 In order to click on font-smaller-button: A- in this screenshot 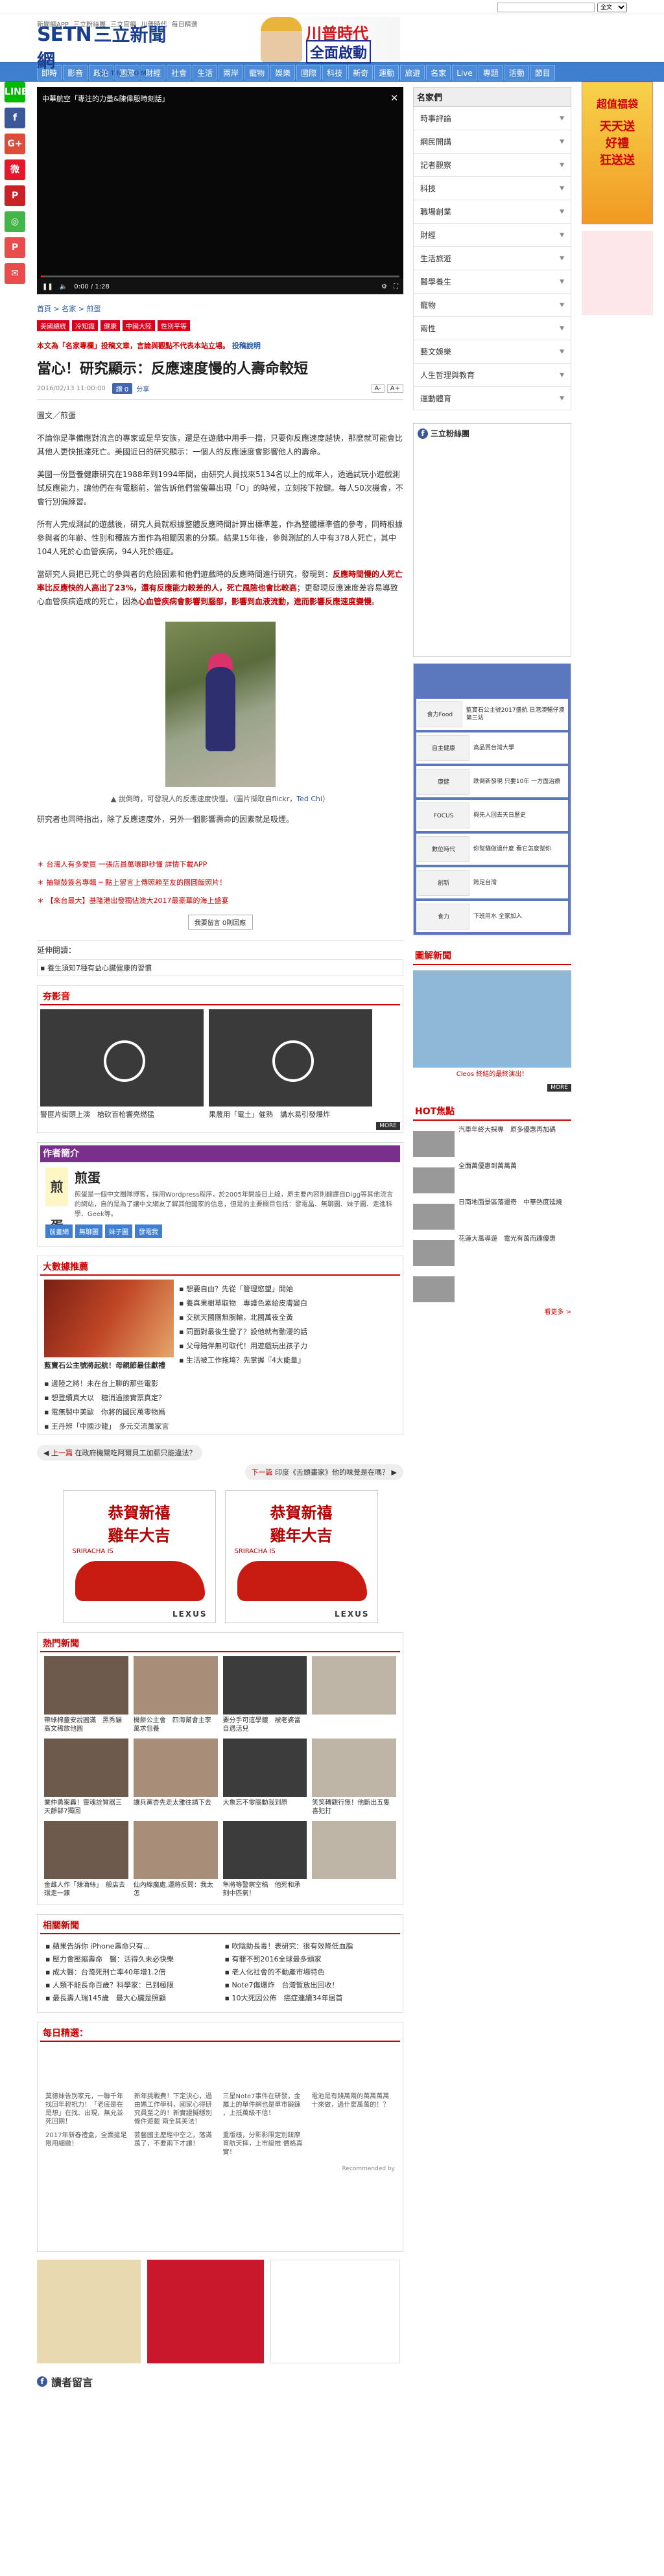, I will do `click(378, 388)`.